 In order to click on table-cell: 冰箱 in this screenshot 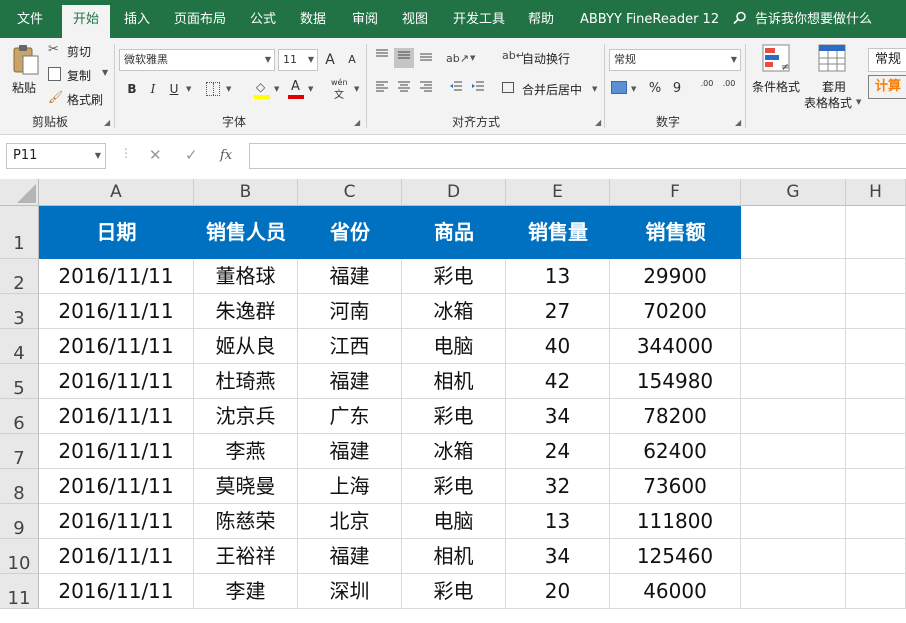, I will do `click(454, 311)`.